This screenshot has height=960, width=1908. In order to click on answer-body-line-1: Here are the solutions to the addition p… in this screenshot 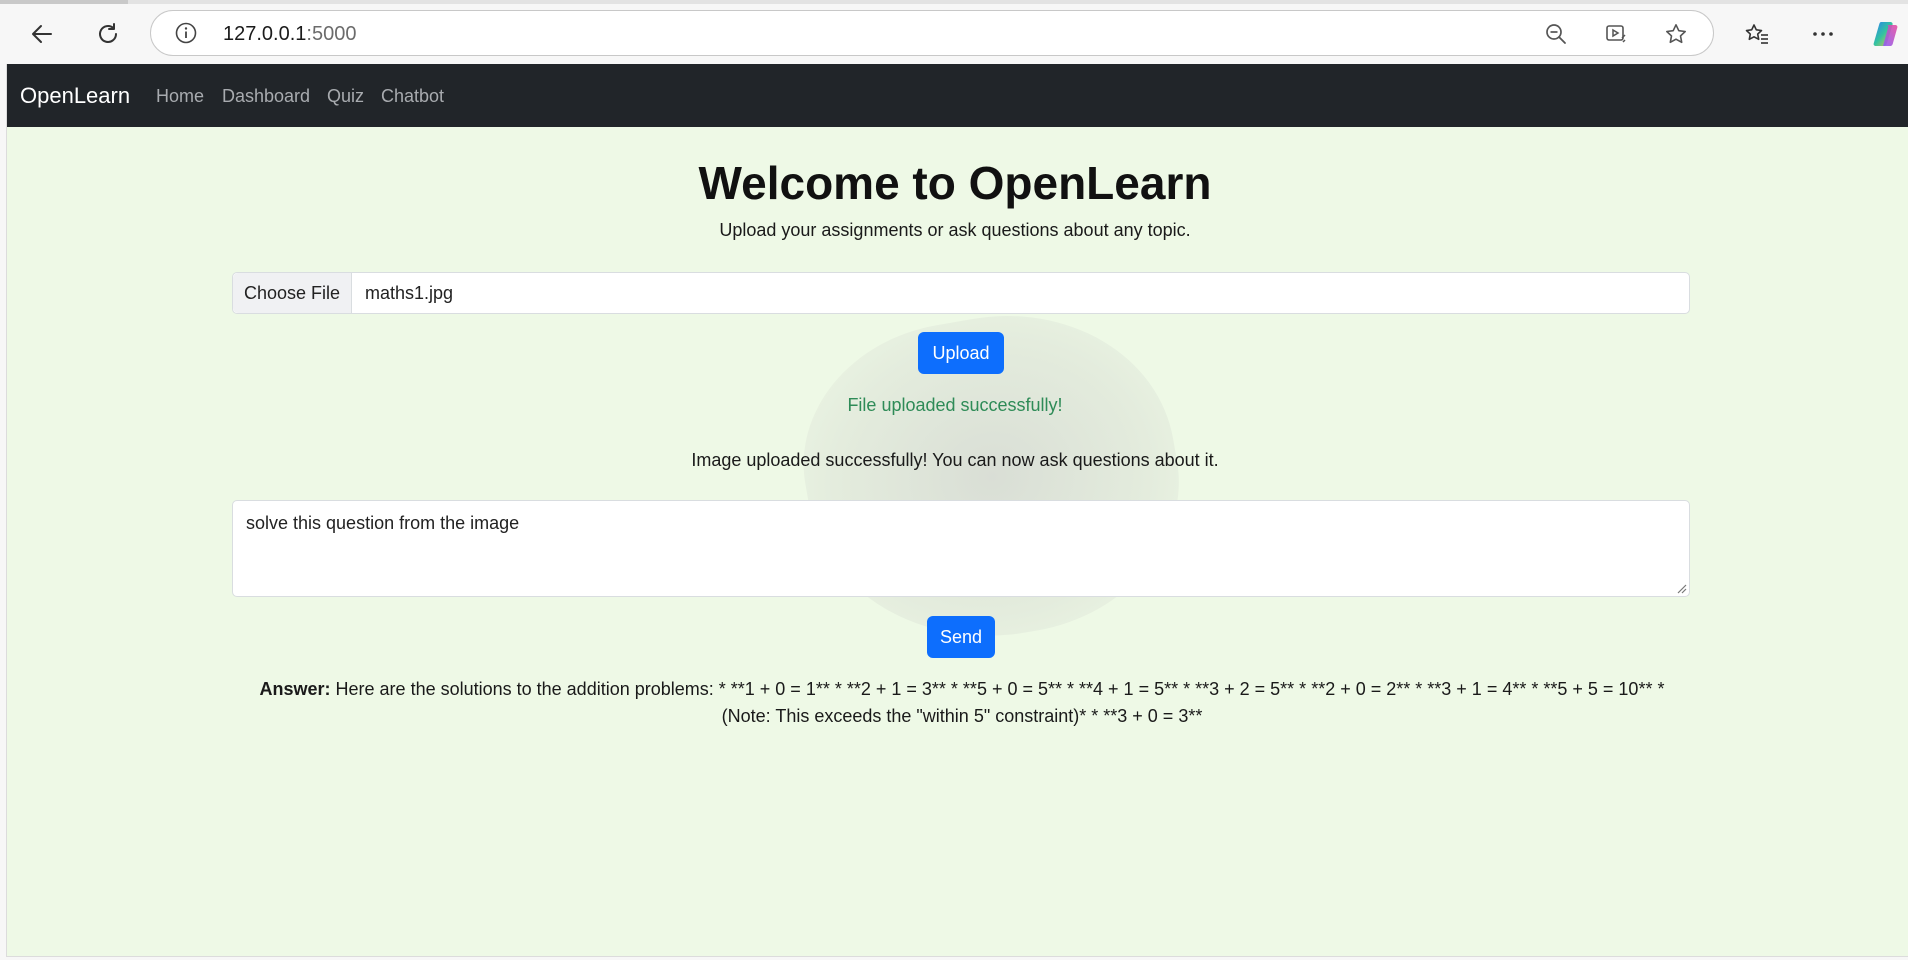, I will do `click(997, 689)`.